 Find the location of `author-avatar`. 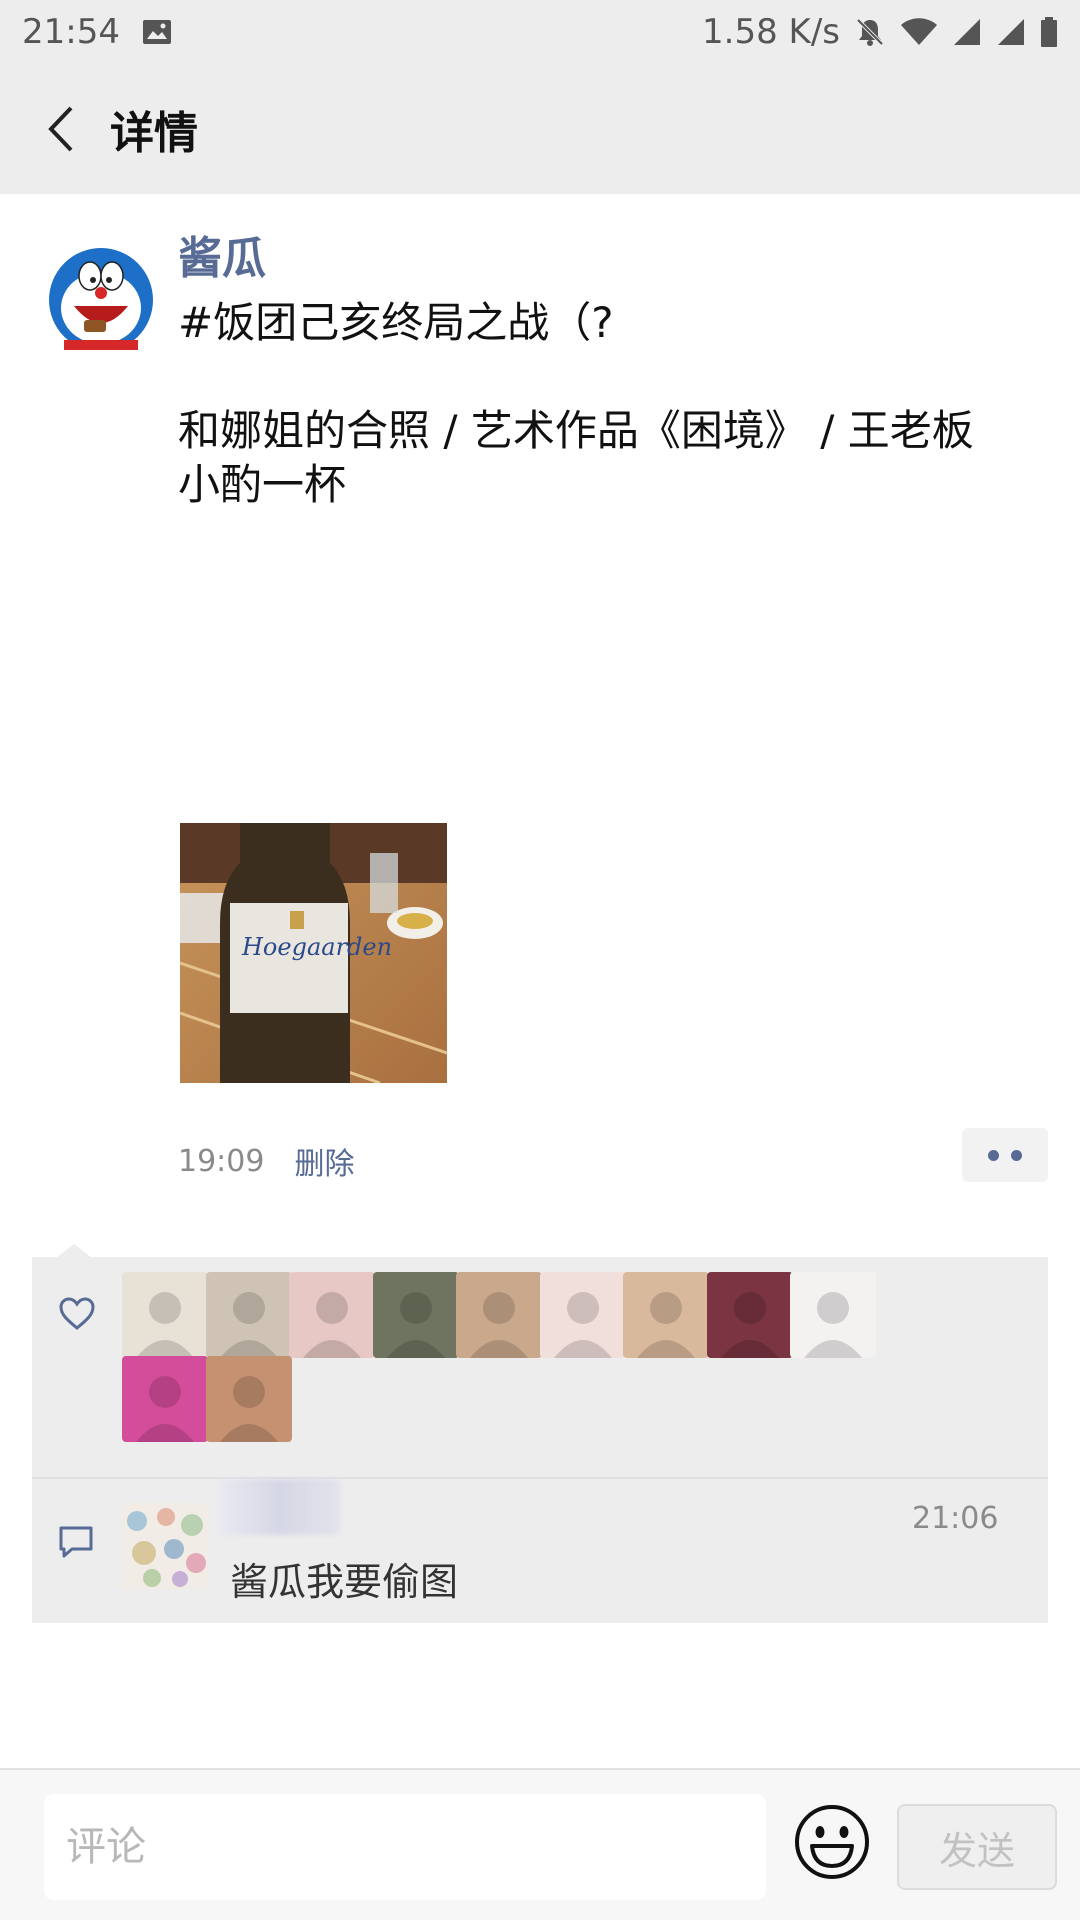

author-avatar is located at coordinates (101, 295).